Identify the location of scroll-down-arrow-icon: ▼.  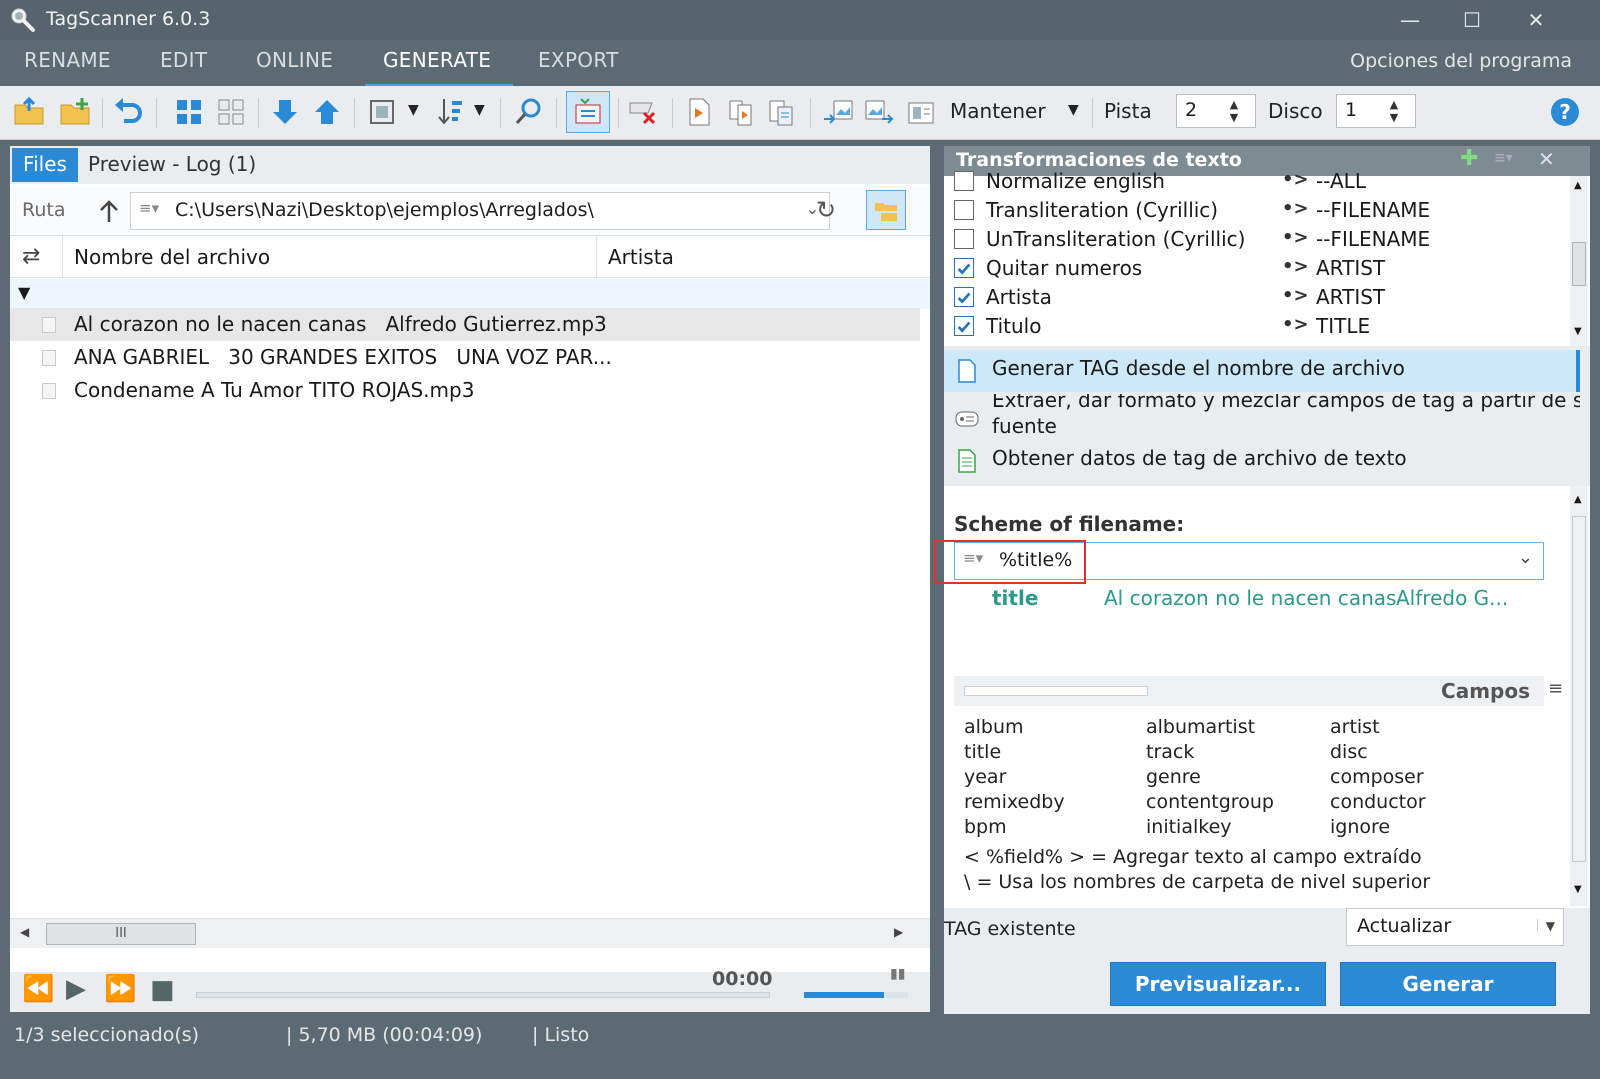
(1578, 889).